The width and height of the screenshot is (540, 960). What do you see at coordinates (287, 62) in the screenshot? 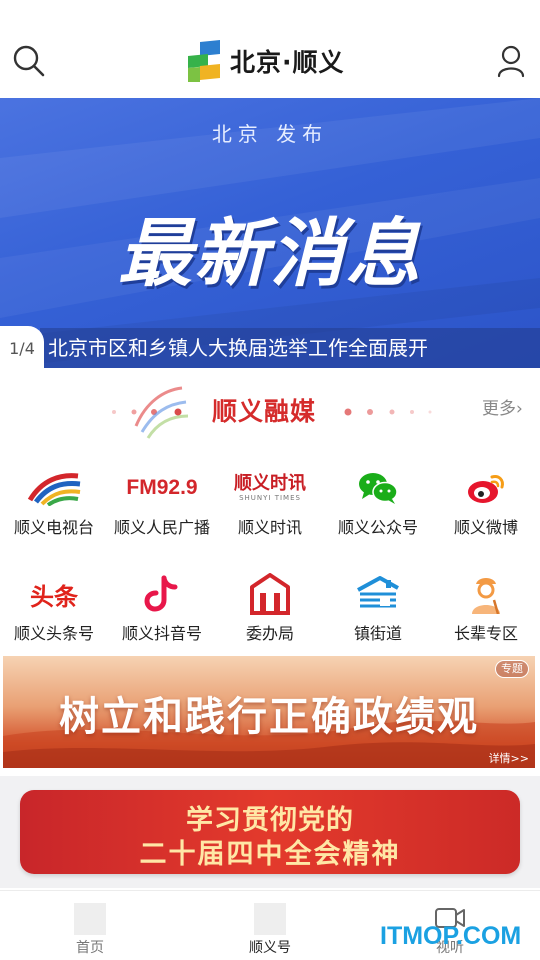
I see `brand-name: 北京·顺义` at bounding box center [287, 62].